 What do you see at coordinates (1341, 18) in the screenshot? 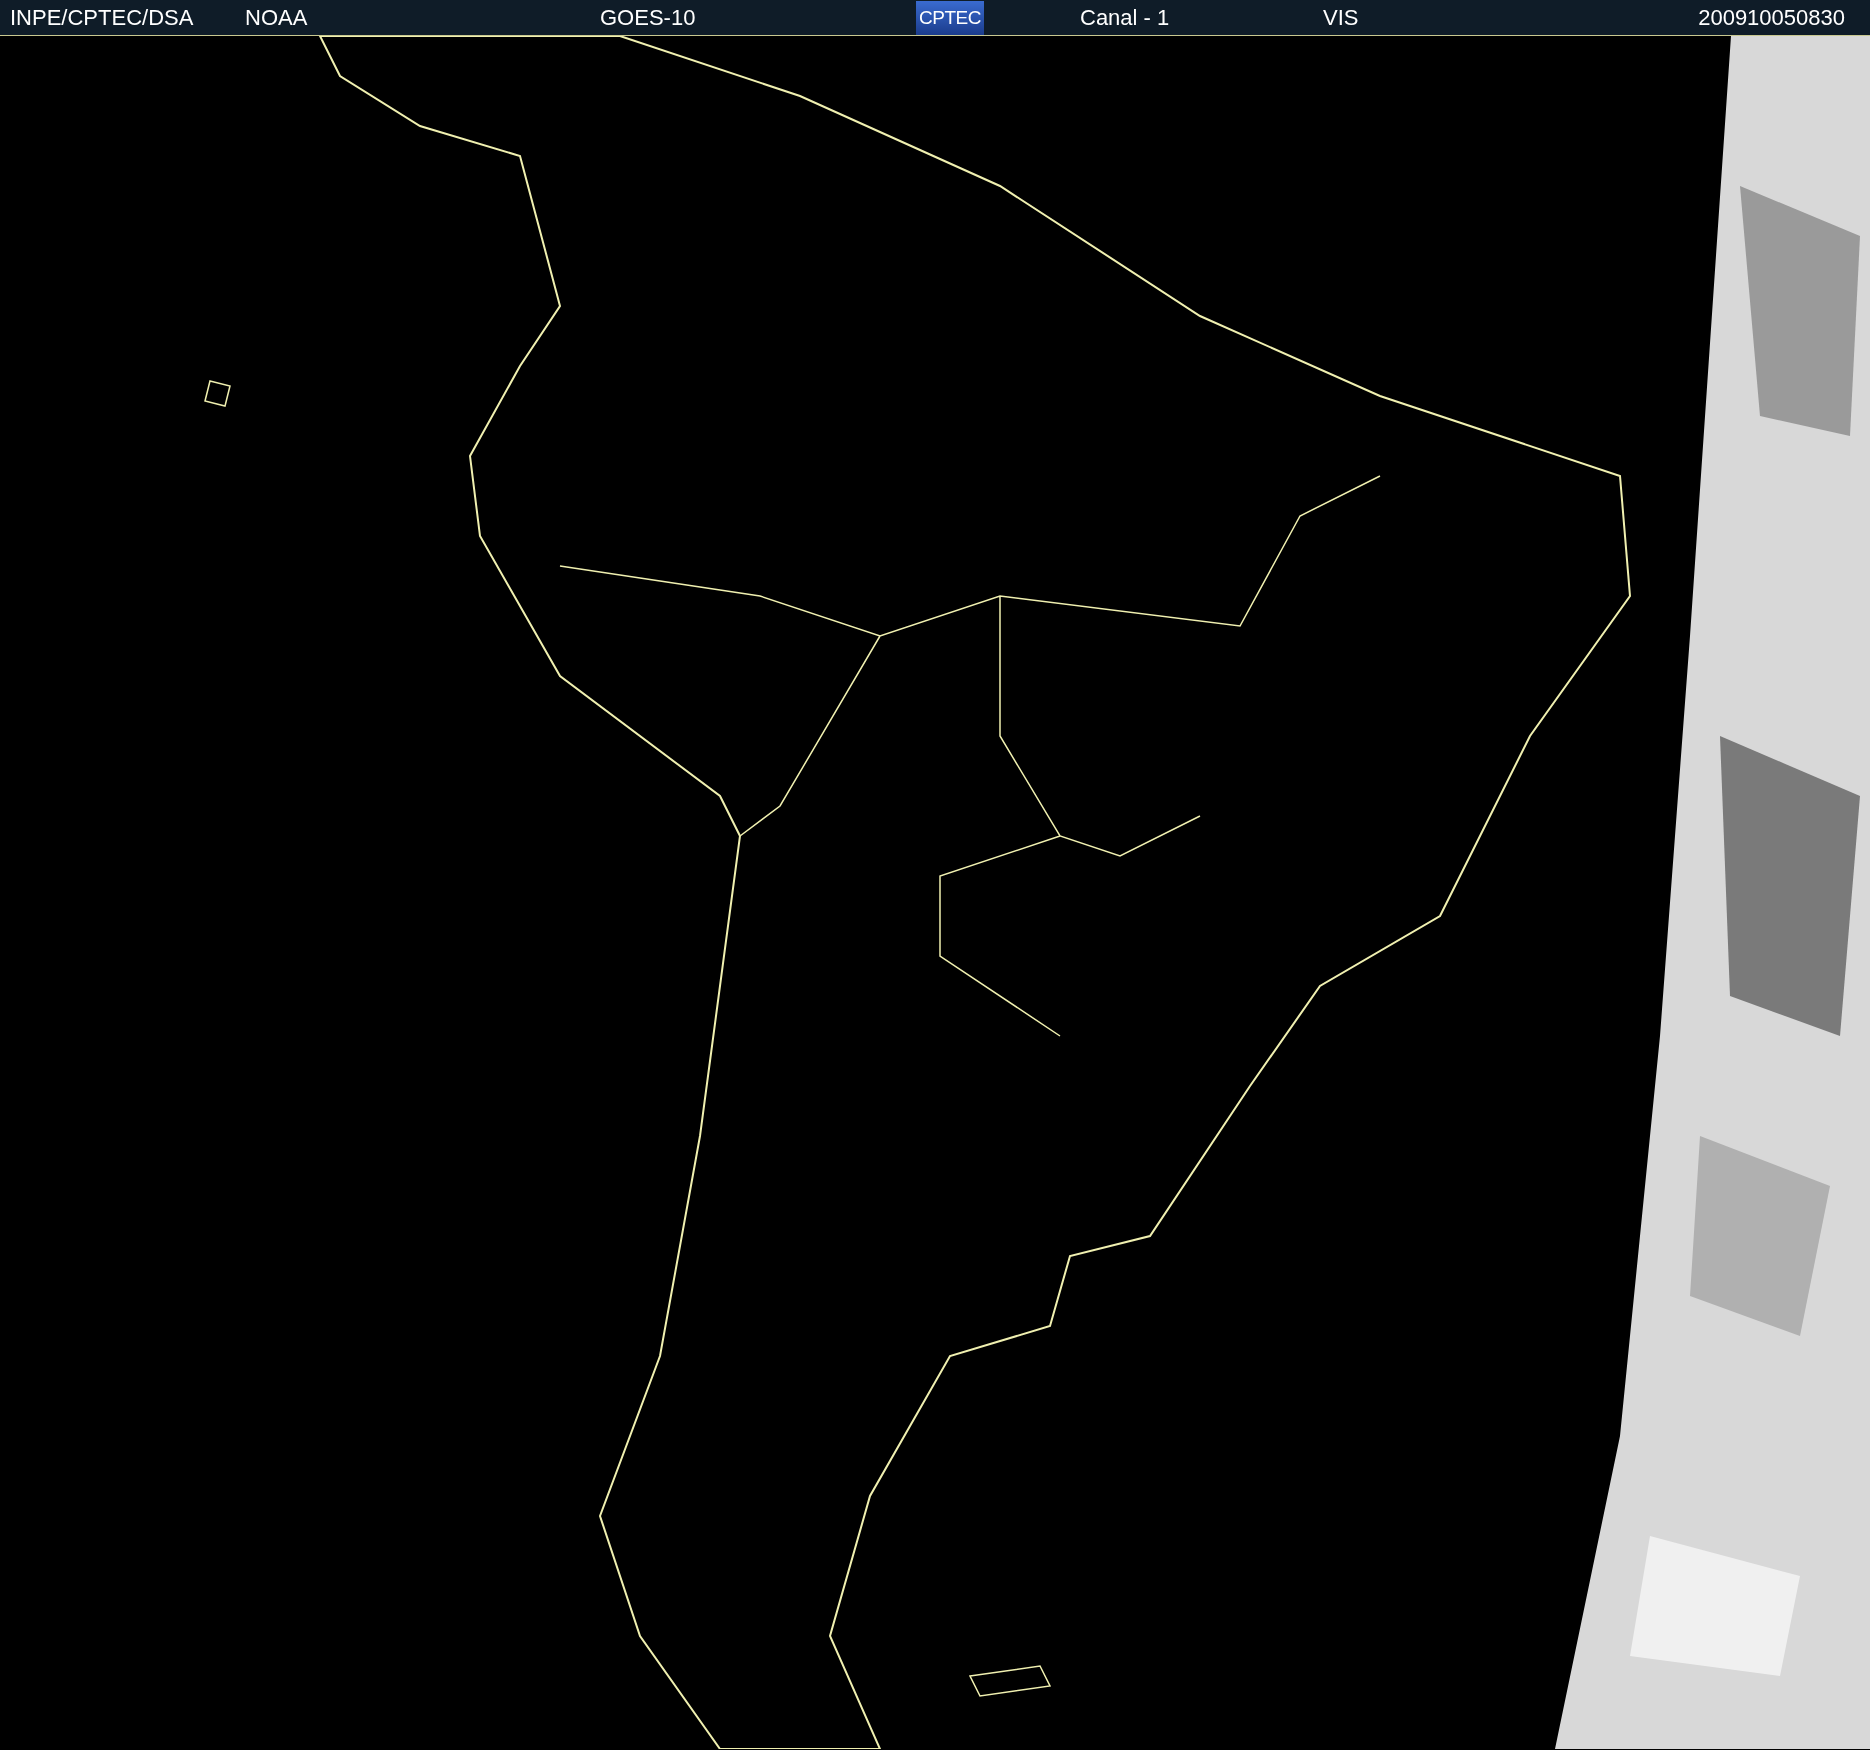
I see `band-label: VIS` at bounding box center [1341, 18].